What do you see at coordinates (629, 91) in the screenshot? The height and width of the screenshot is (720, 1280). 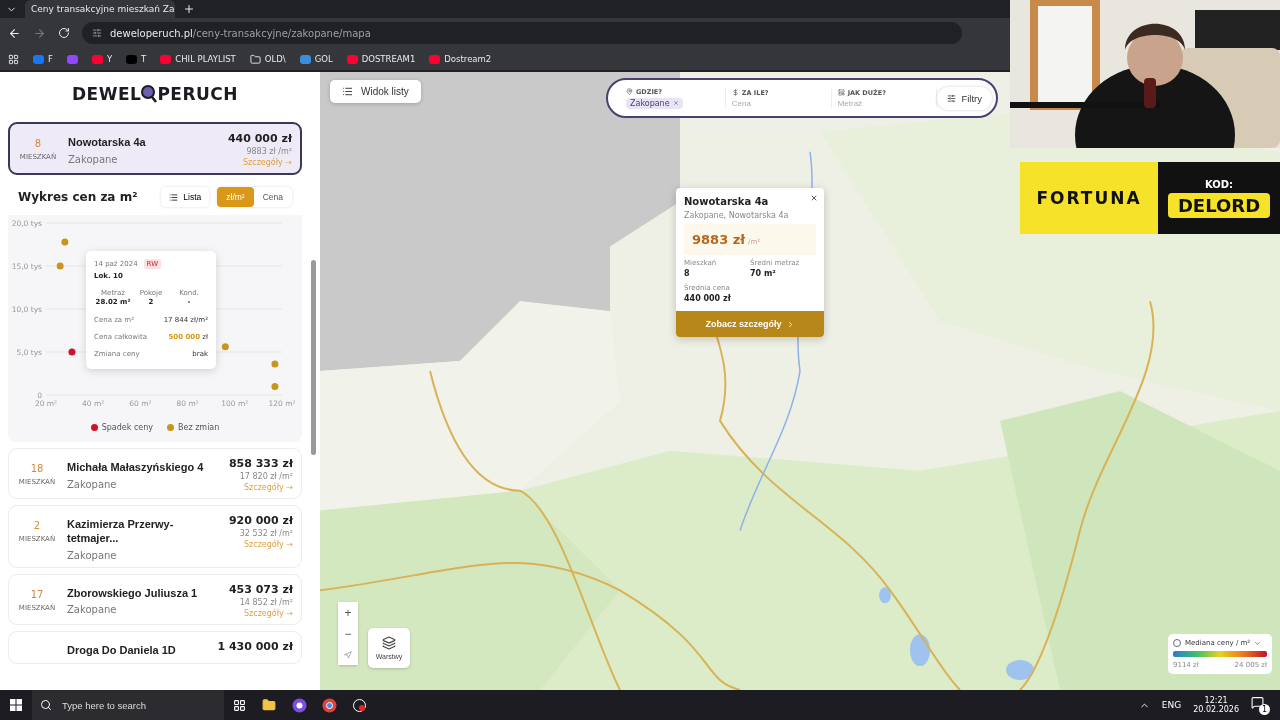 I see `pin-icon` at bounding box center [629, 91].